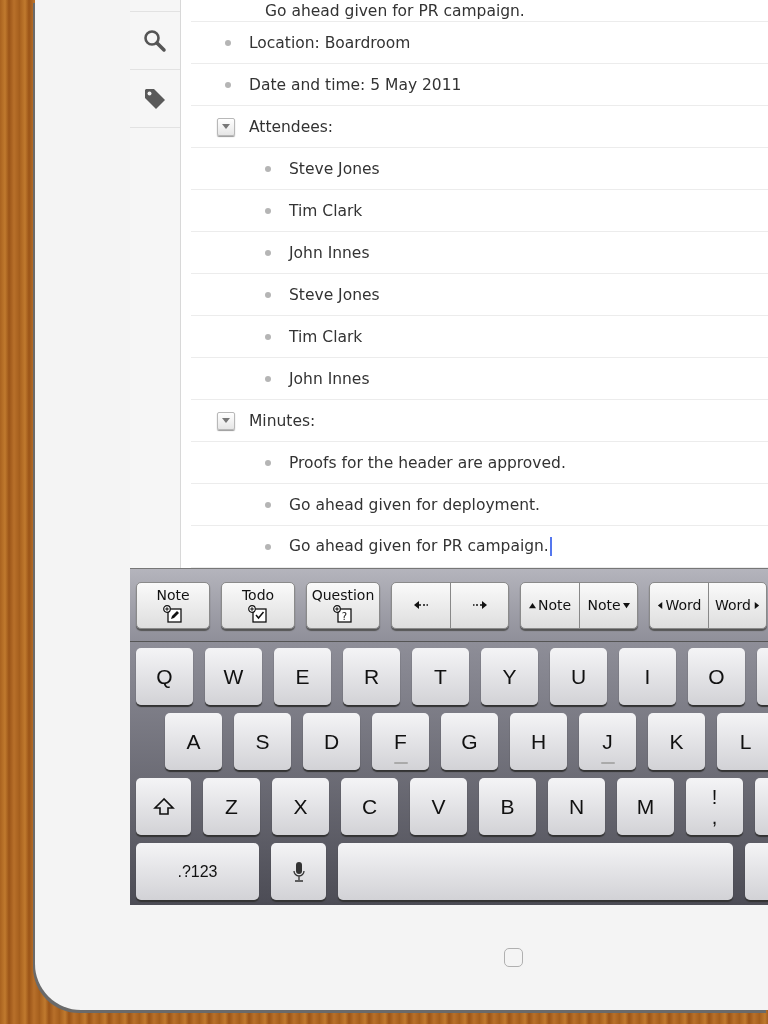  What do you see at coordinates (164, 676) in the screenshot?
I see `letter-key: Q` at bounding box center [164, 676].